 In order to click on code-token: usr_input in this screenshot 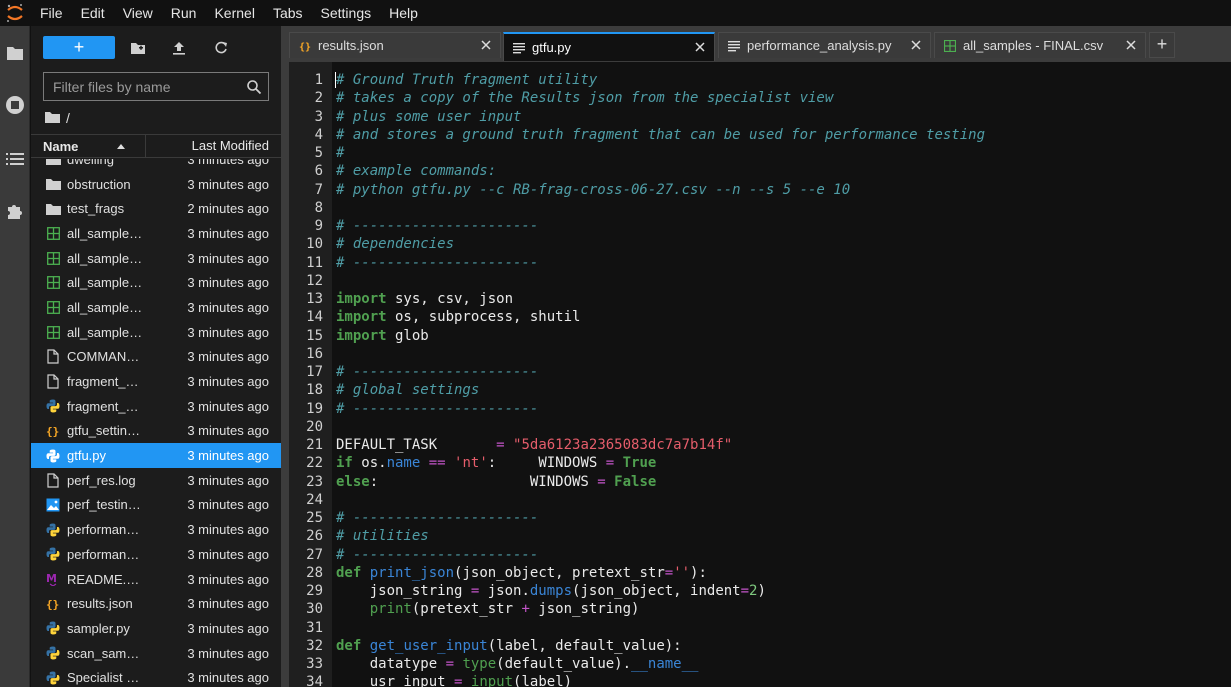, I will do `click(395, 680)`.